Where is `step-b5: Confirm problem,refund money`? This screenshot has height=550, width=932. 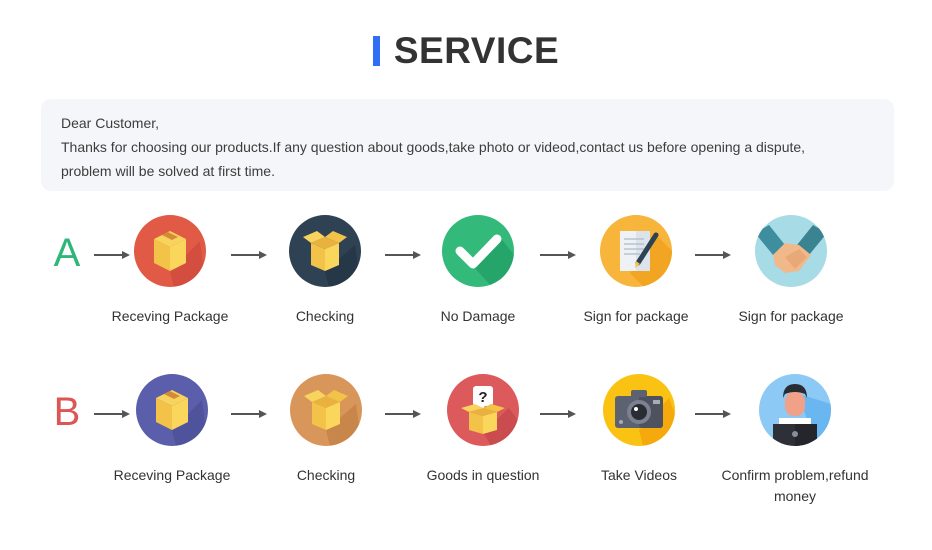 step-b5: Confirm problem,refund money is located at coordinates (795, 439).